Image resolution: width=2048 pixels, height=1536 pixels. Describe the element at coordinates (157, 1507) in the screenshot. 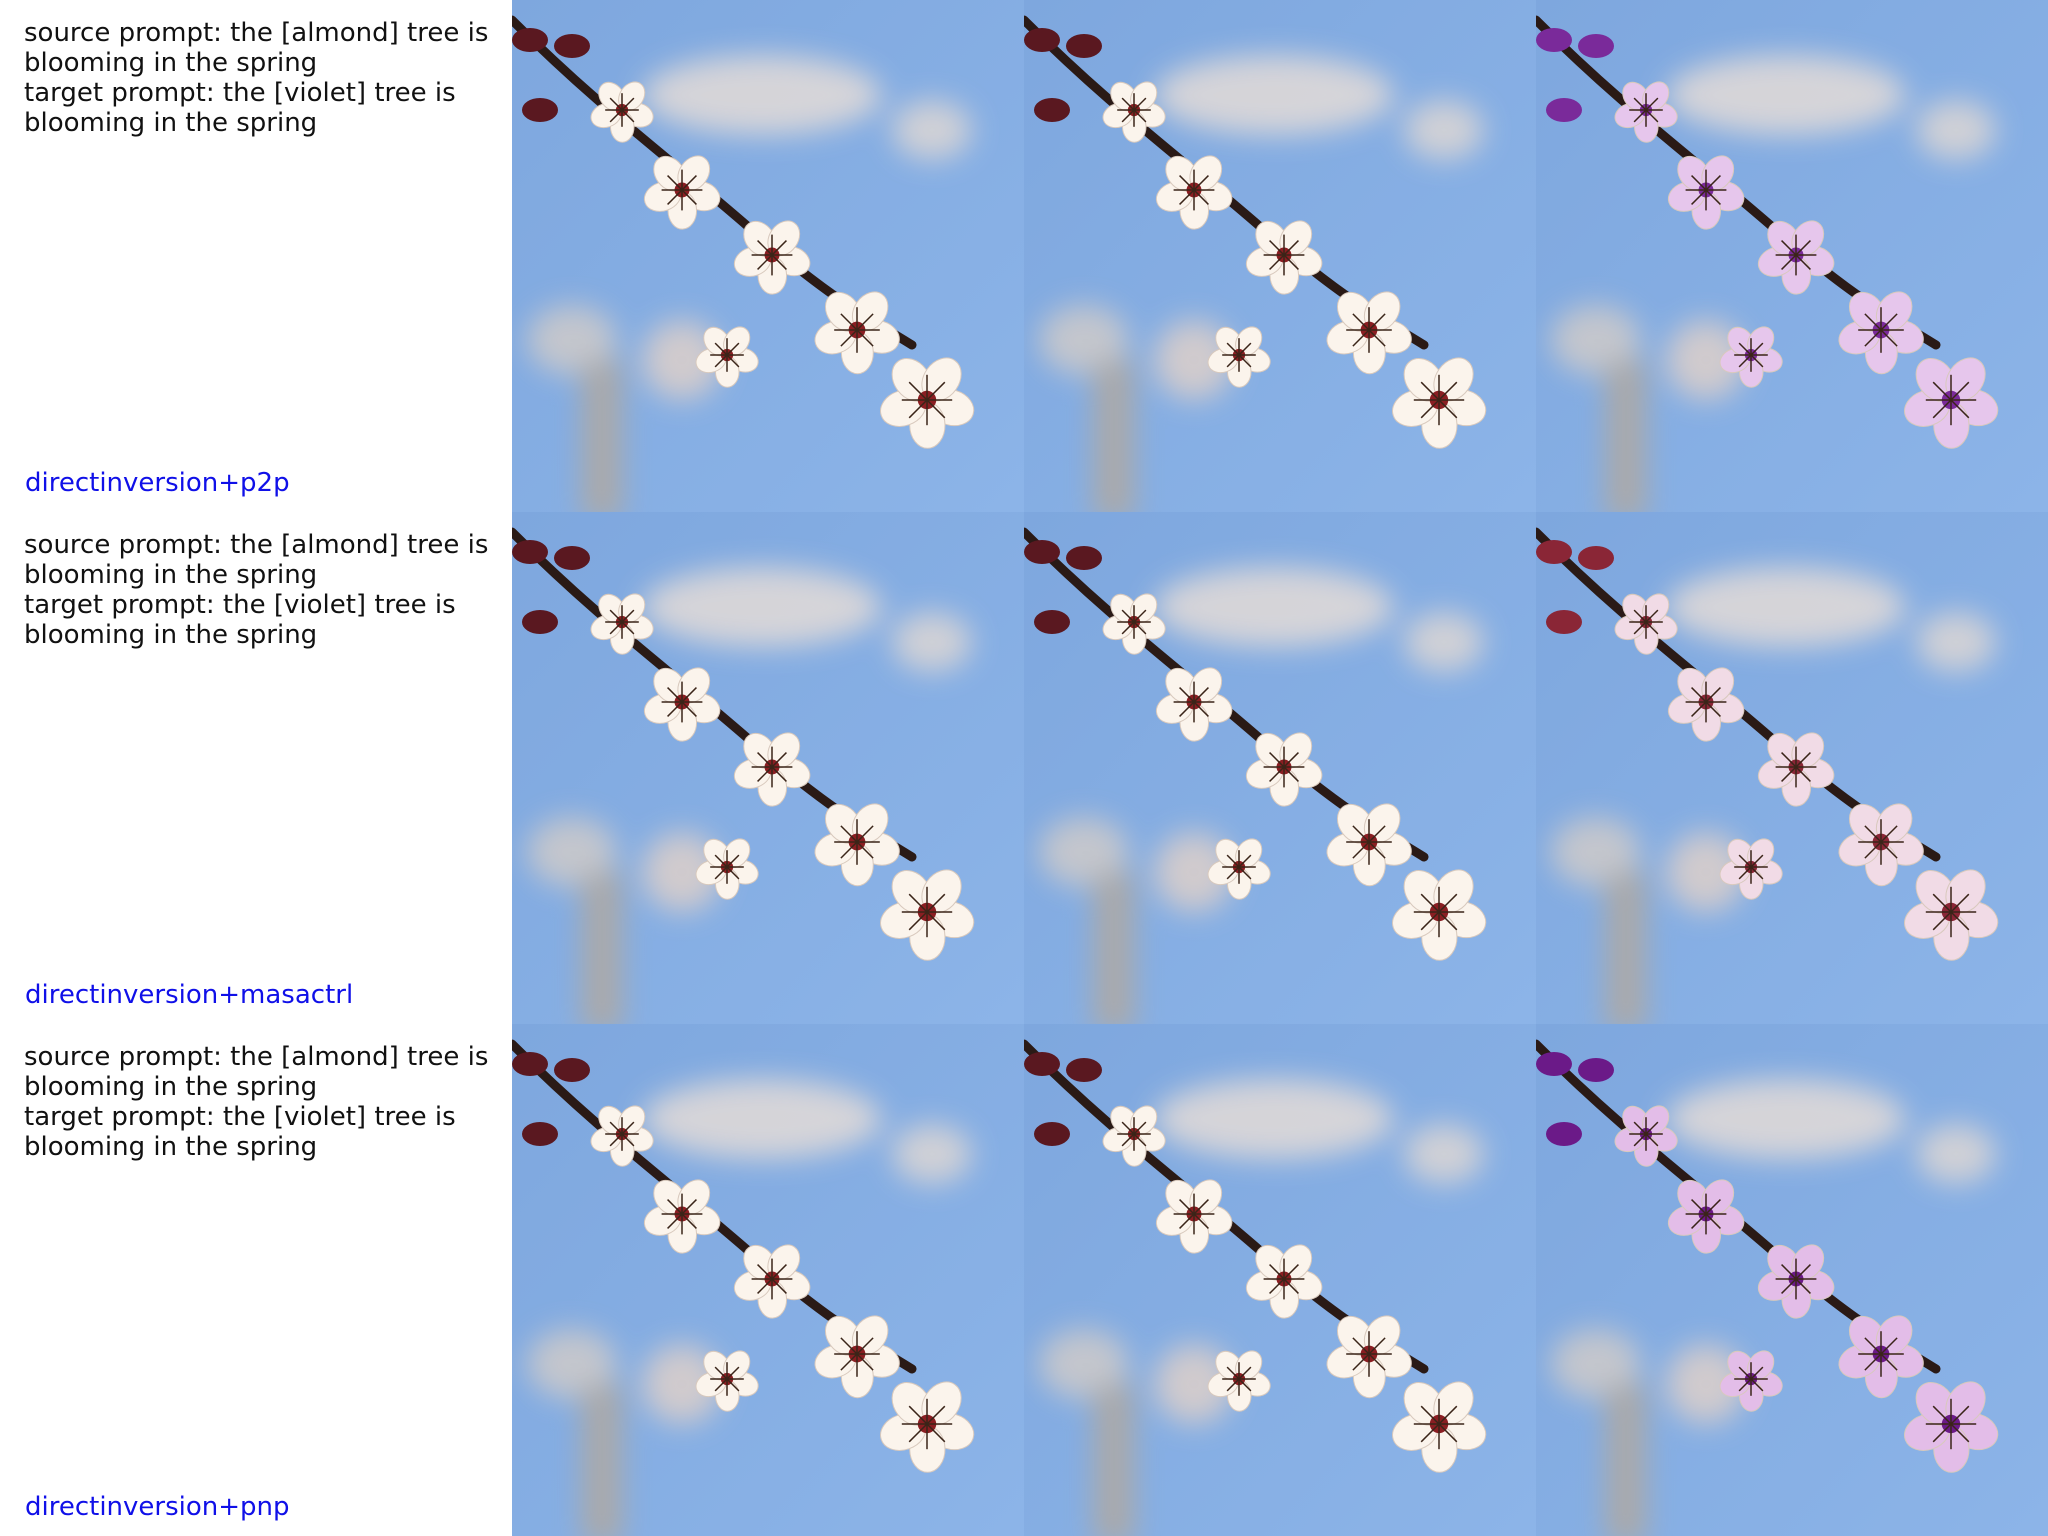

I see `method-label: directinversion+pnp` at that location.